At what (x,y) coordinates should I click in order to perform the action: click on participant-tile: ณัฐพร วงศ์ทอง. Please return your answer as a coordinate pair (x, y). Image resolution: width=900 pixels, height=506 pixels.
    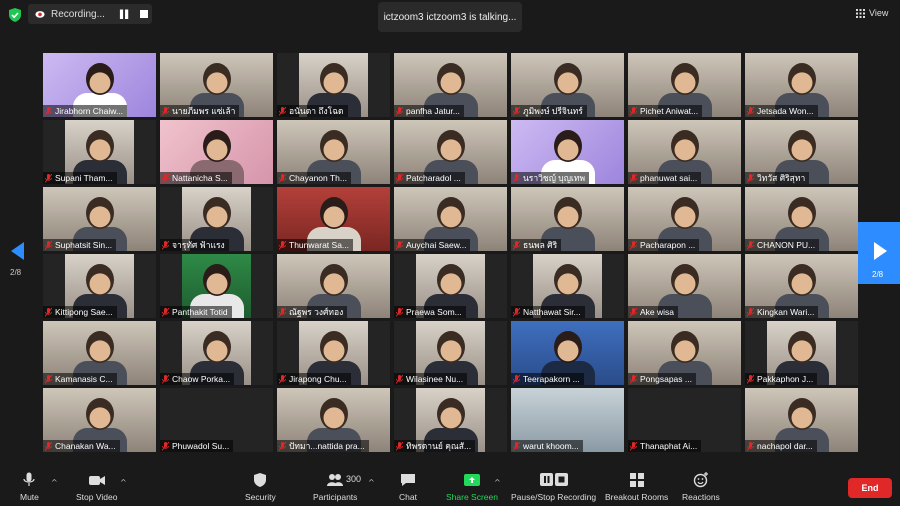
    Looking at the image, I should click on (333, 286).